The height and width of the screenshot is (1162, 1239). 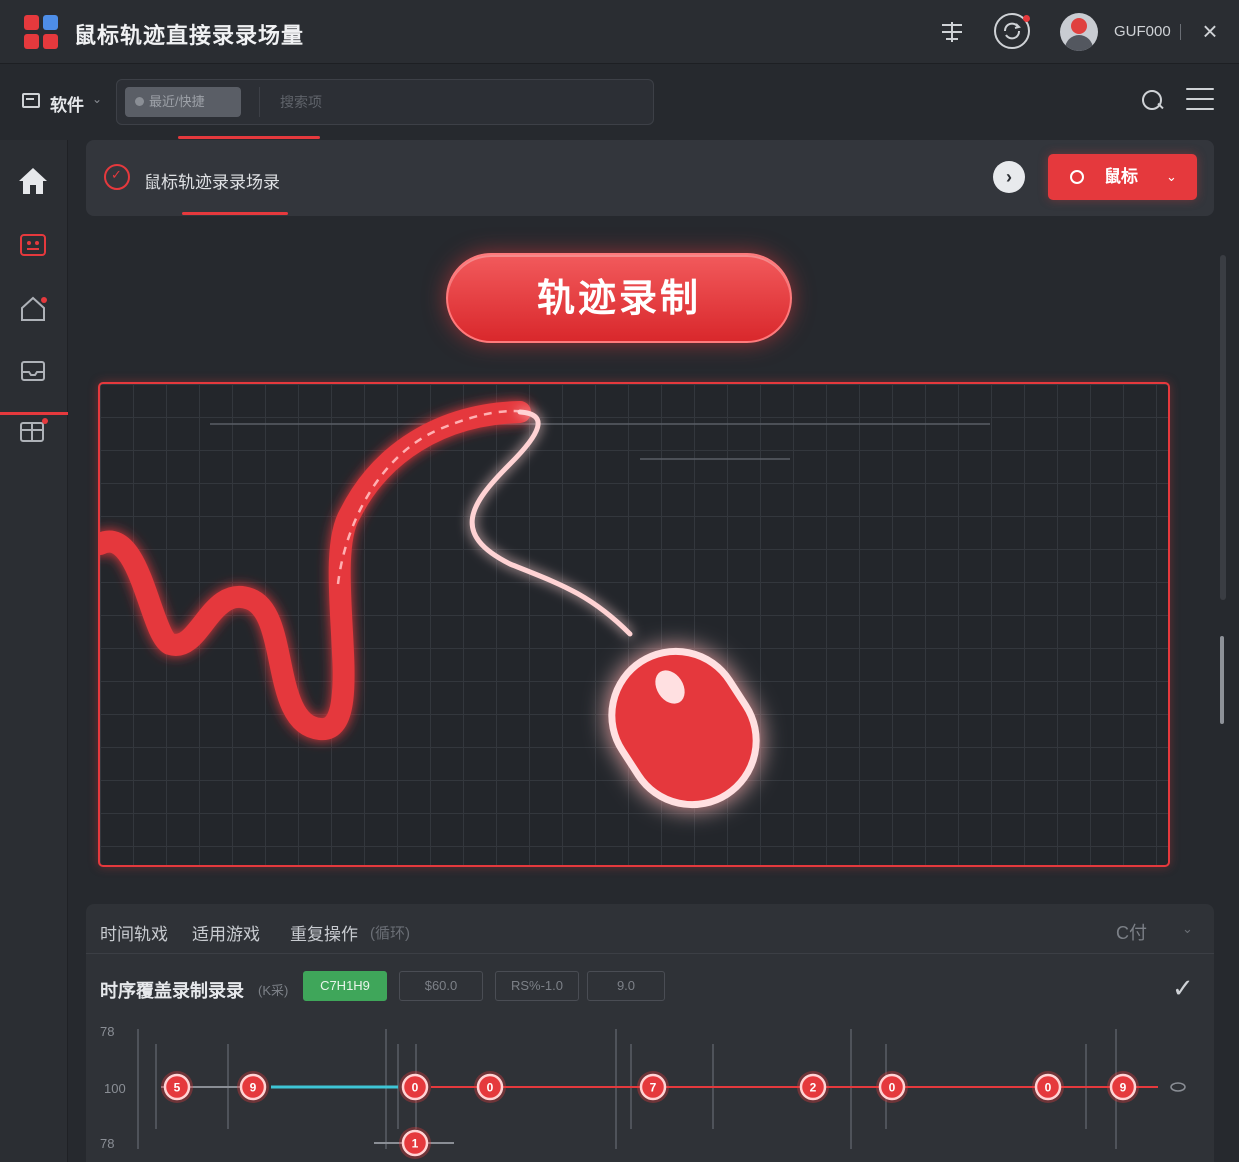 What do you see at coordinates (31, 100) in the screenshot?
I see `software-icon` at bounding box center [31, 100].